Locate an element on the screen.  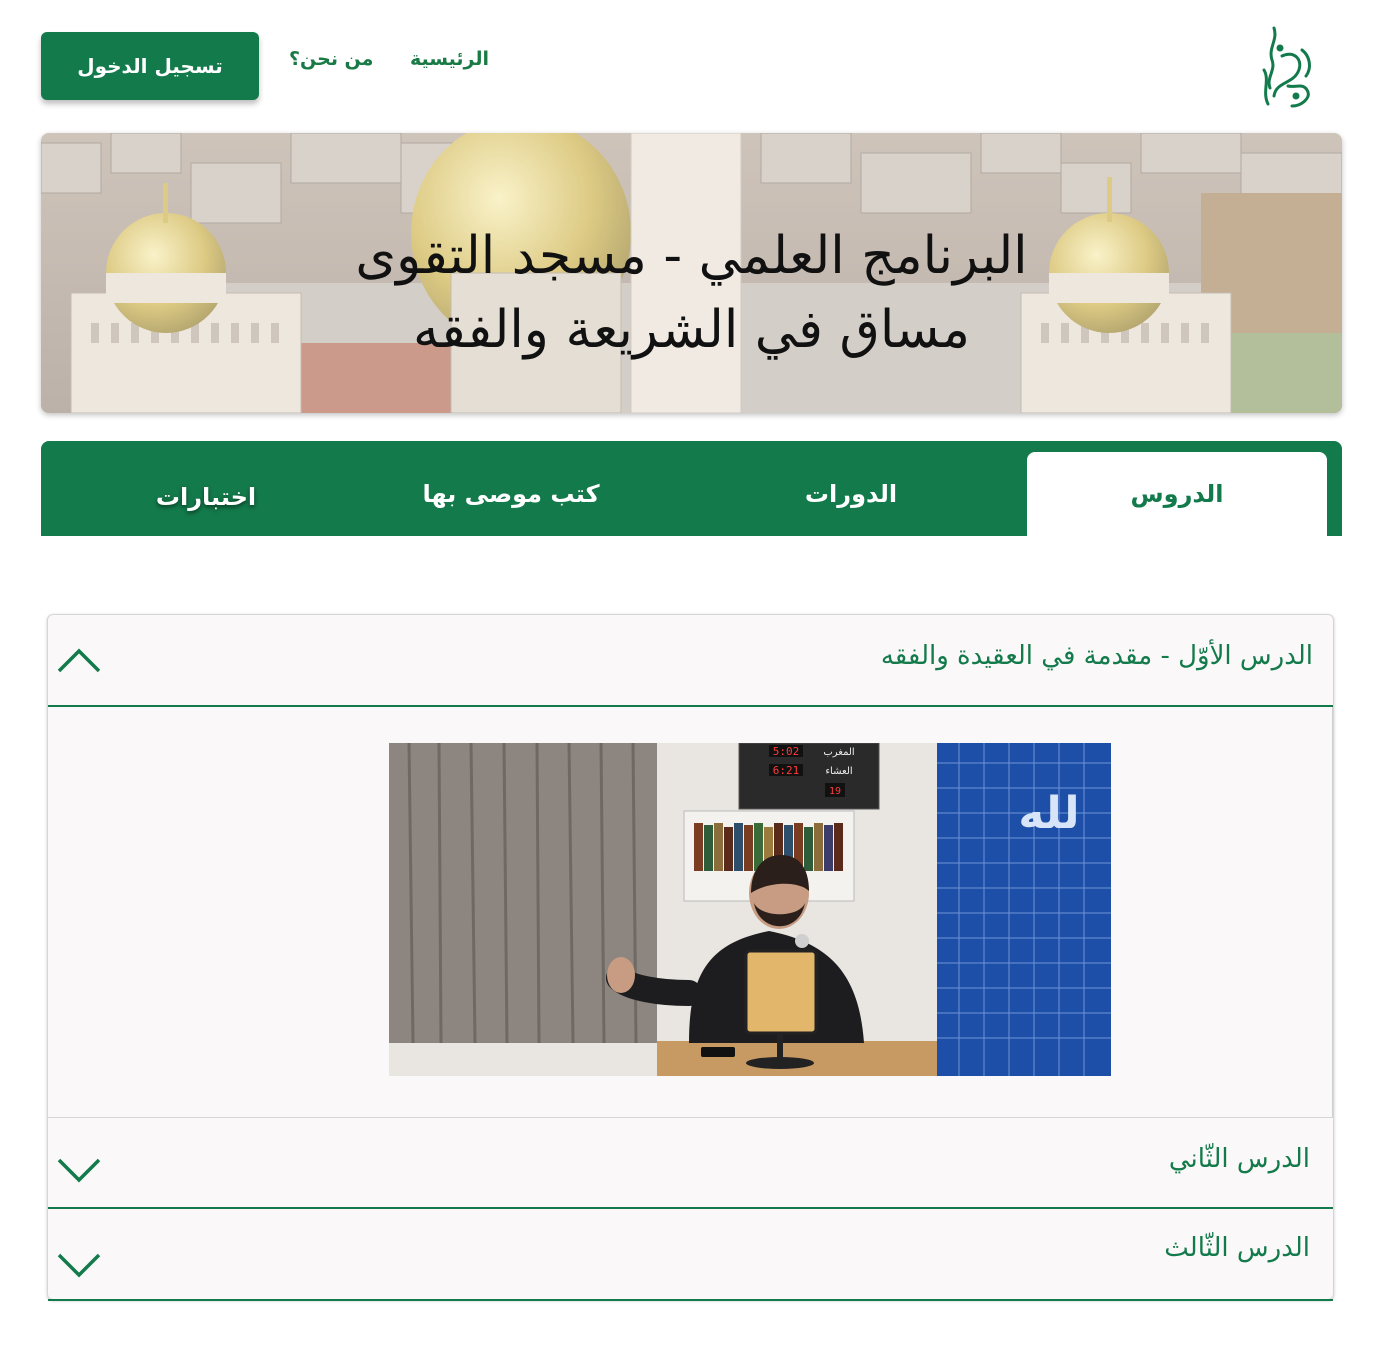
lesson-1-header: الدرس الأوّل - مقدمة في العقيدة والفقه is located at coordinates (690, 661).